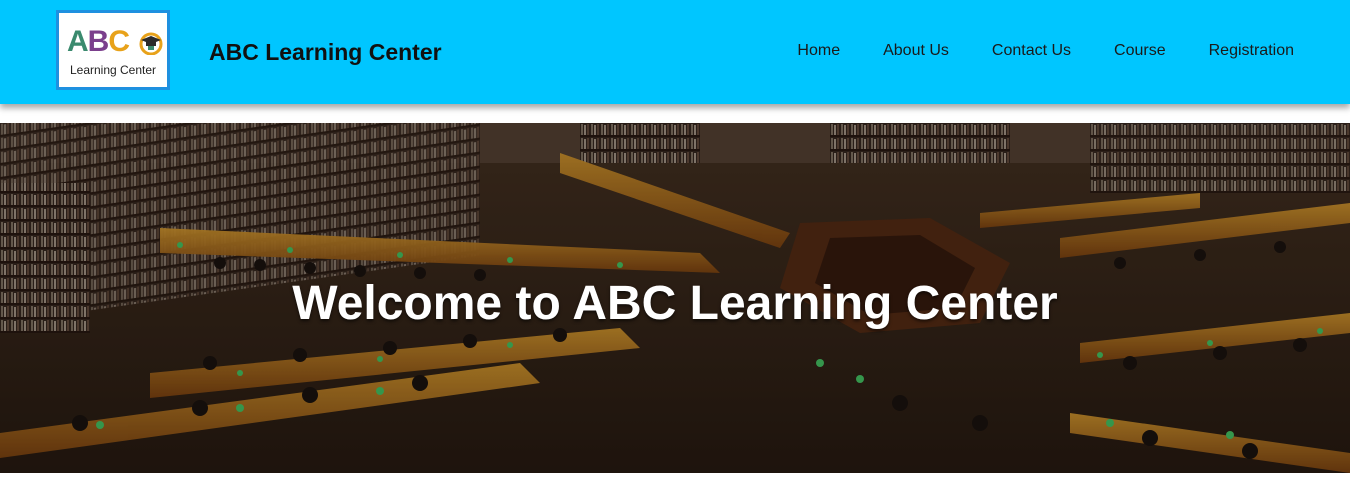 Image resolution: width=1350 pixels, height=502 pixels. I want to click on nav-course: Course, so click(1140, 51).